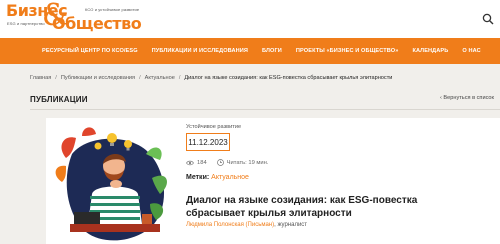 The image size is (500, 244). Describe the element at coordinates (160, 78) in the screenshot. I see `breadcrumb-actual: Актуальное` at that location.